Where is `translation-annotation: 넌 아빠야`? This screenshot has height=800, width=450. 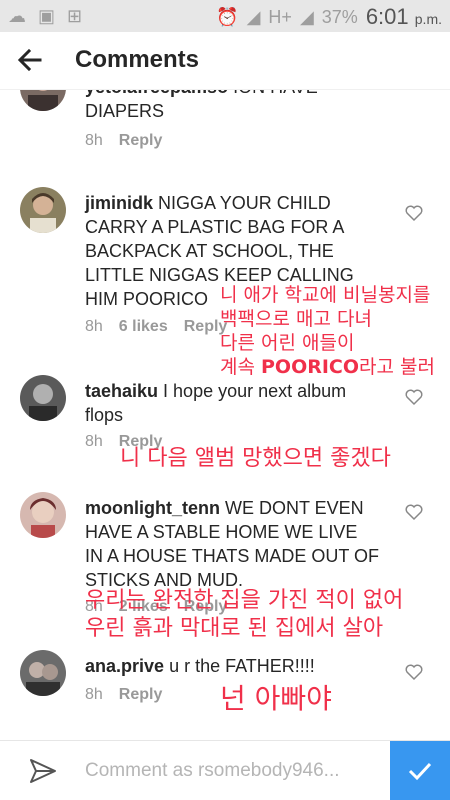
translation-annotation: 넌 아빠야 is located at coordinates (276, 698).